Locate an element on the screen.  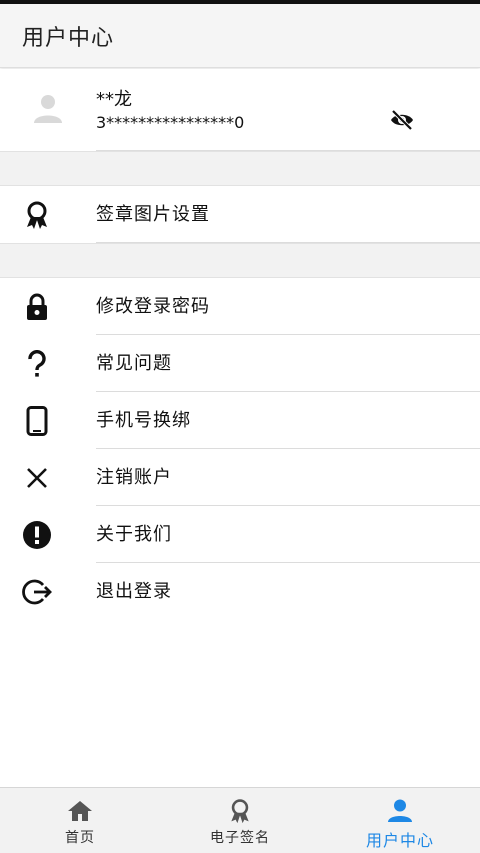
phone-icon is located at coordinates (37, 421).